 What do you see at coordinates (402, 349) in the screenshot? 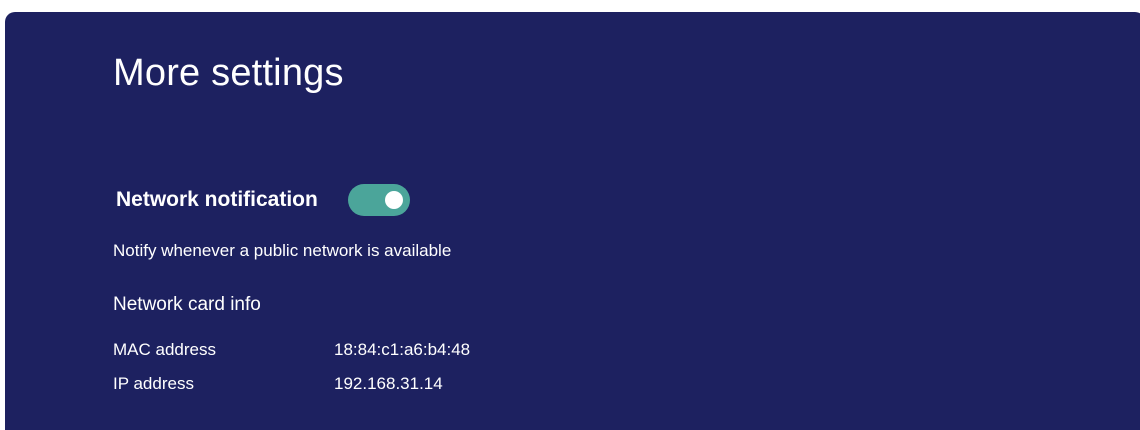
I see `mac-address-value: 18:84:c1:a6:b4:48` at bounding box center [402, 349].